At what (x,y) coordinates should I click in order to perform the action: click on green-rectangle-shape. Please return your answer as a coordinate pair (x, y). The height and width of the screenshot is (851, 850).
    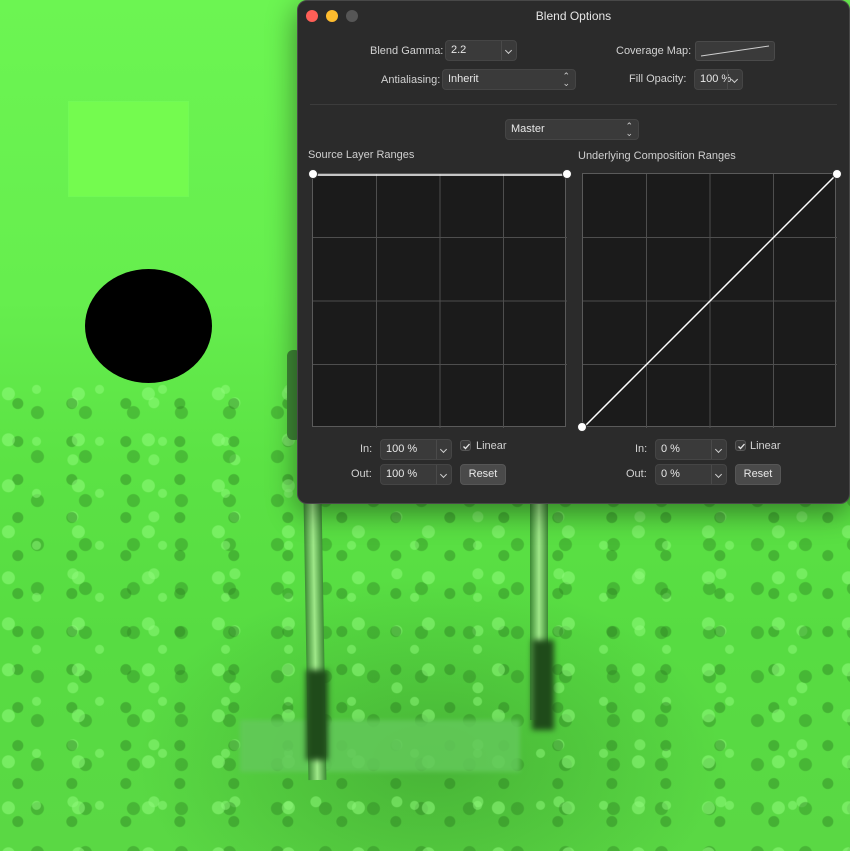
    Looking at the image, I should click on (128, 149).